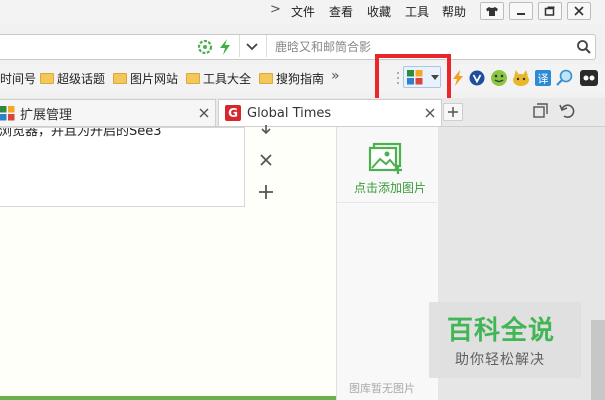 The height and width of the screenshot is (400, 605). What do you see at coordinates (323, 46) in the screenshot?
I see `search-input: 鹿晗又和邮筒合影` at bounding box center [323, 46].